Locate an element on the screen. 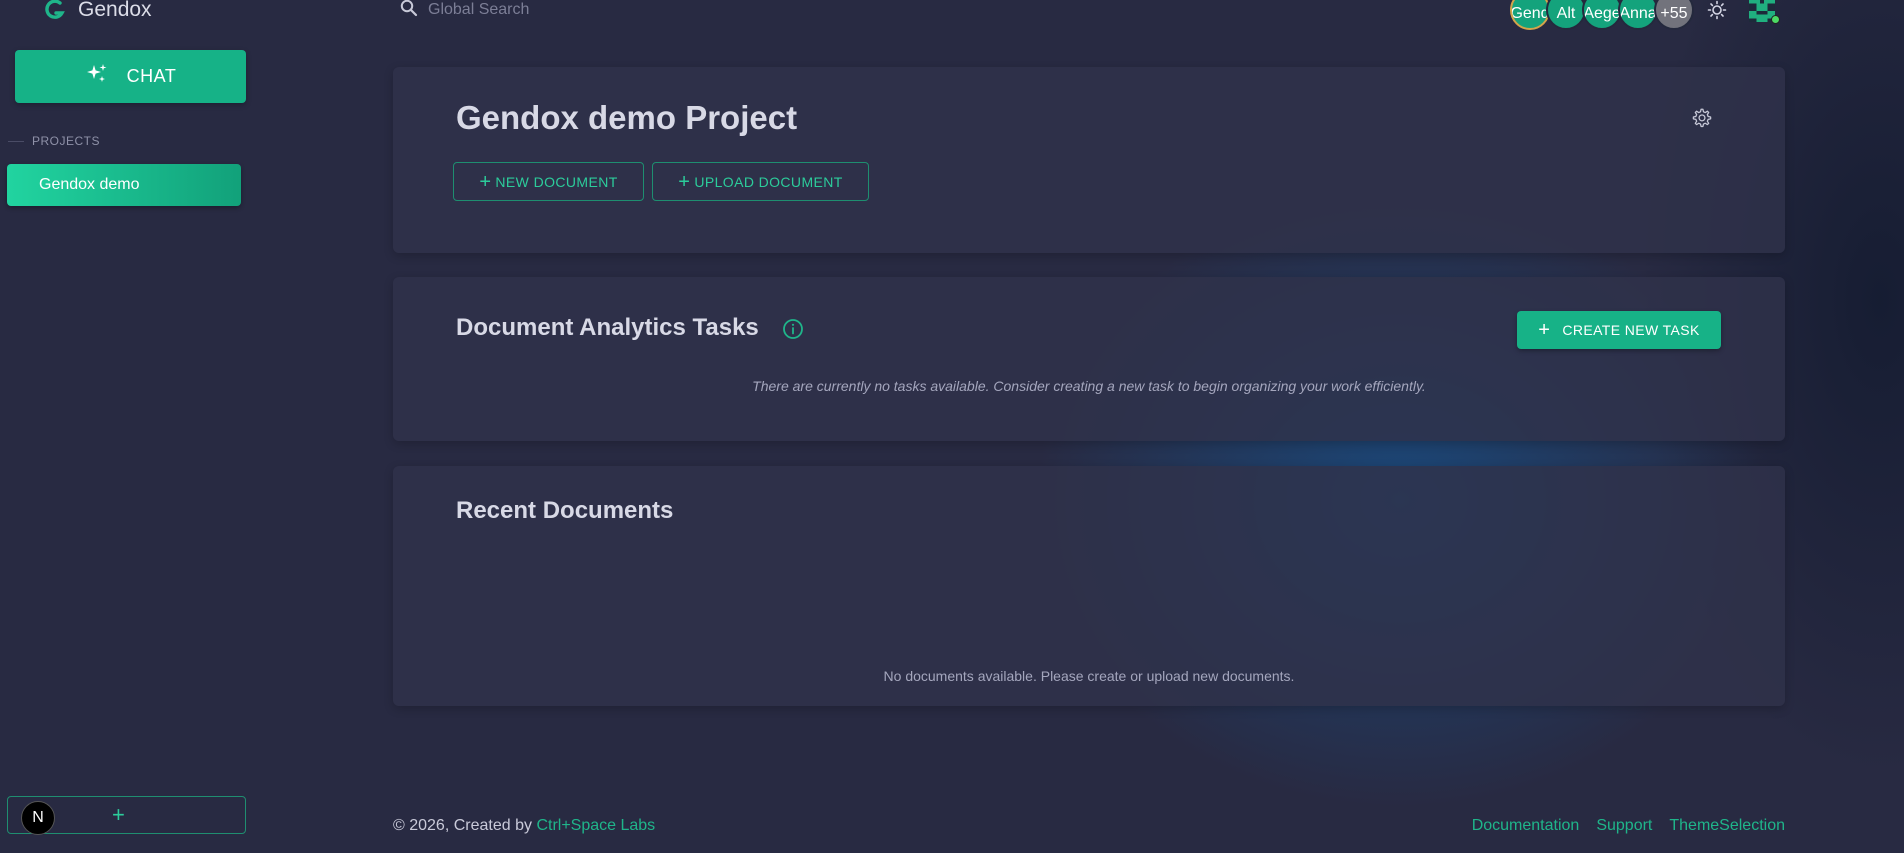 Image resolution: width=1904 pixels, height=853 pixels. online-status-icon is located at coordinates (1775, 19).